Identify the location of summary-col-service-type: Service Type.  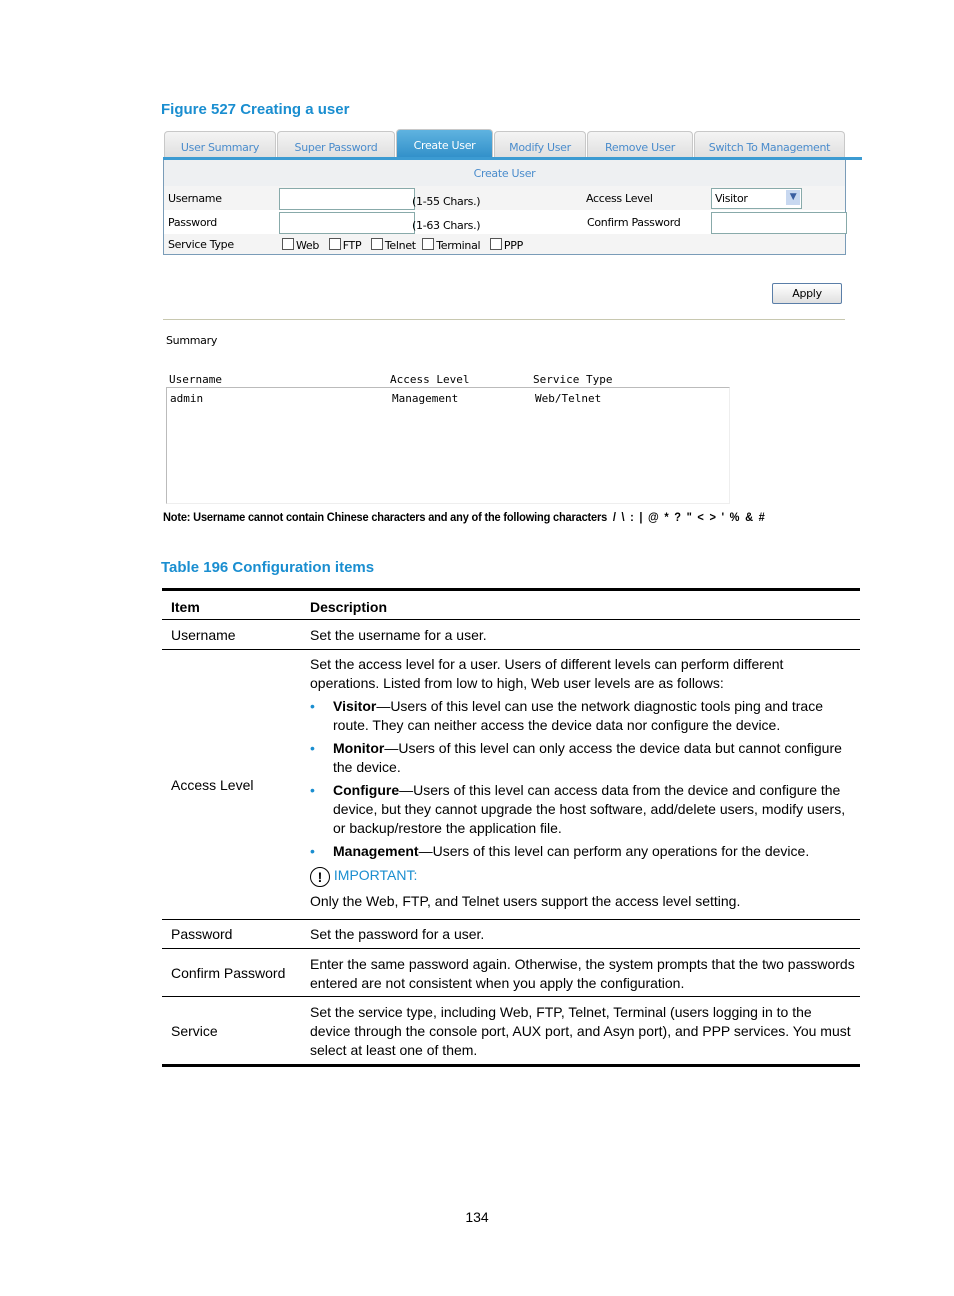
(573, 379).